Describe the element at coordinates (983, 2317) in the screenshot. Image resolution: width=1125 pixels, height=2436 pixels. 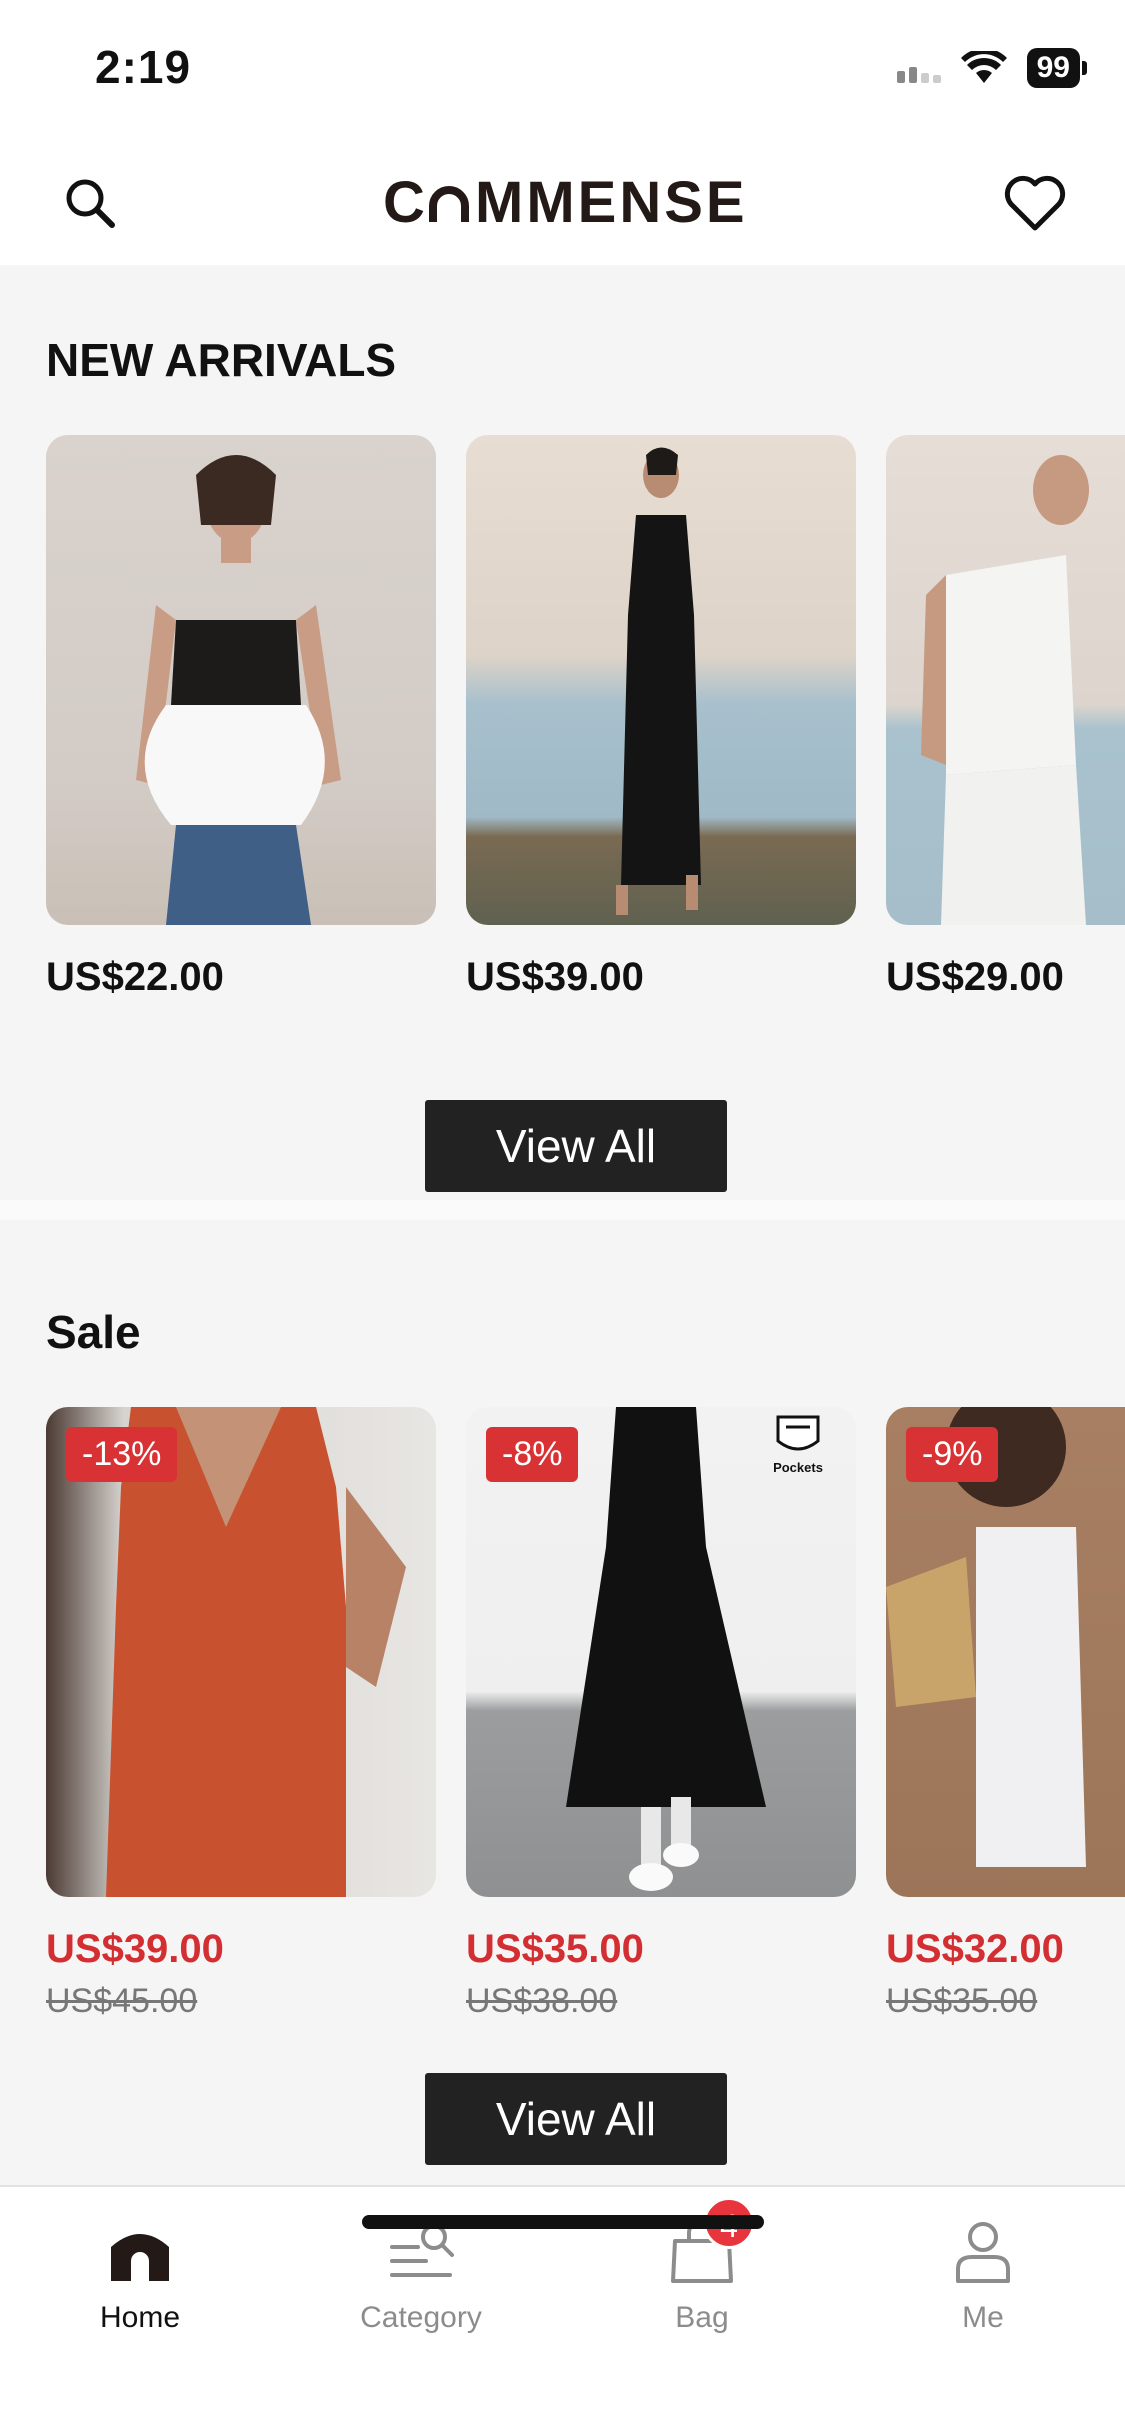
I see `tab-me-label: Me` at that location.